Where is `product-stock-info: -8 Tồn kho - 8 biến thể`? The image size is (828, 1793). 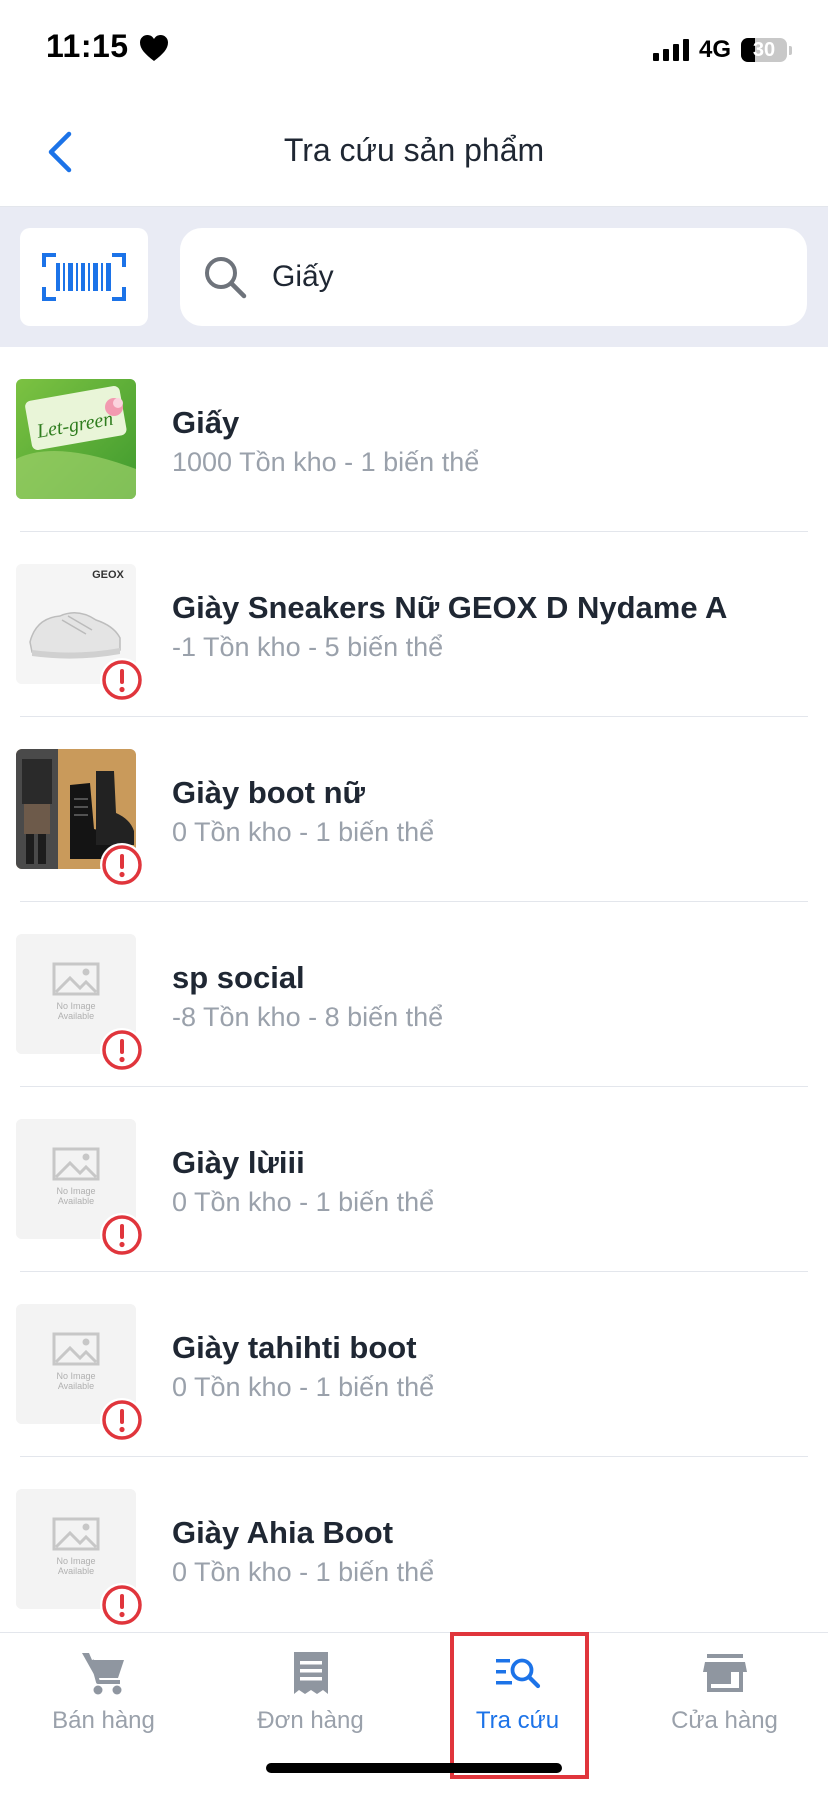
product-stock-info: -8 Tồn kho - 8 biến thể is located at coordinates (308, 1017).